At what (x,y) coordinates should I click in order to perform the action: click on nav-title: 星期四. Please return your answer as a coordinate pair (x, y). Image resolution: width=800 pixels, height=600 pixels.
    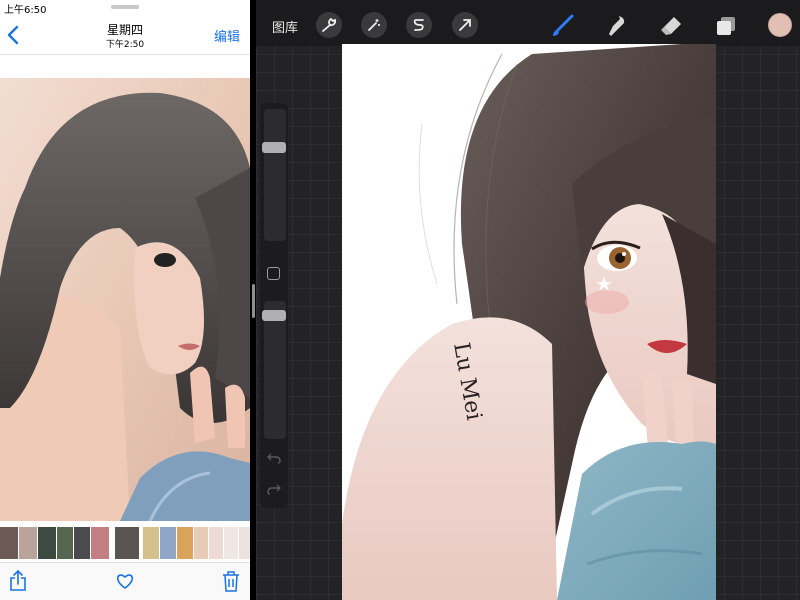
    Looking at the image, I should click on (124, 30).